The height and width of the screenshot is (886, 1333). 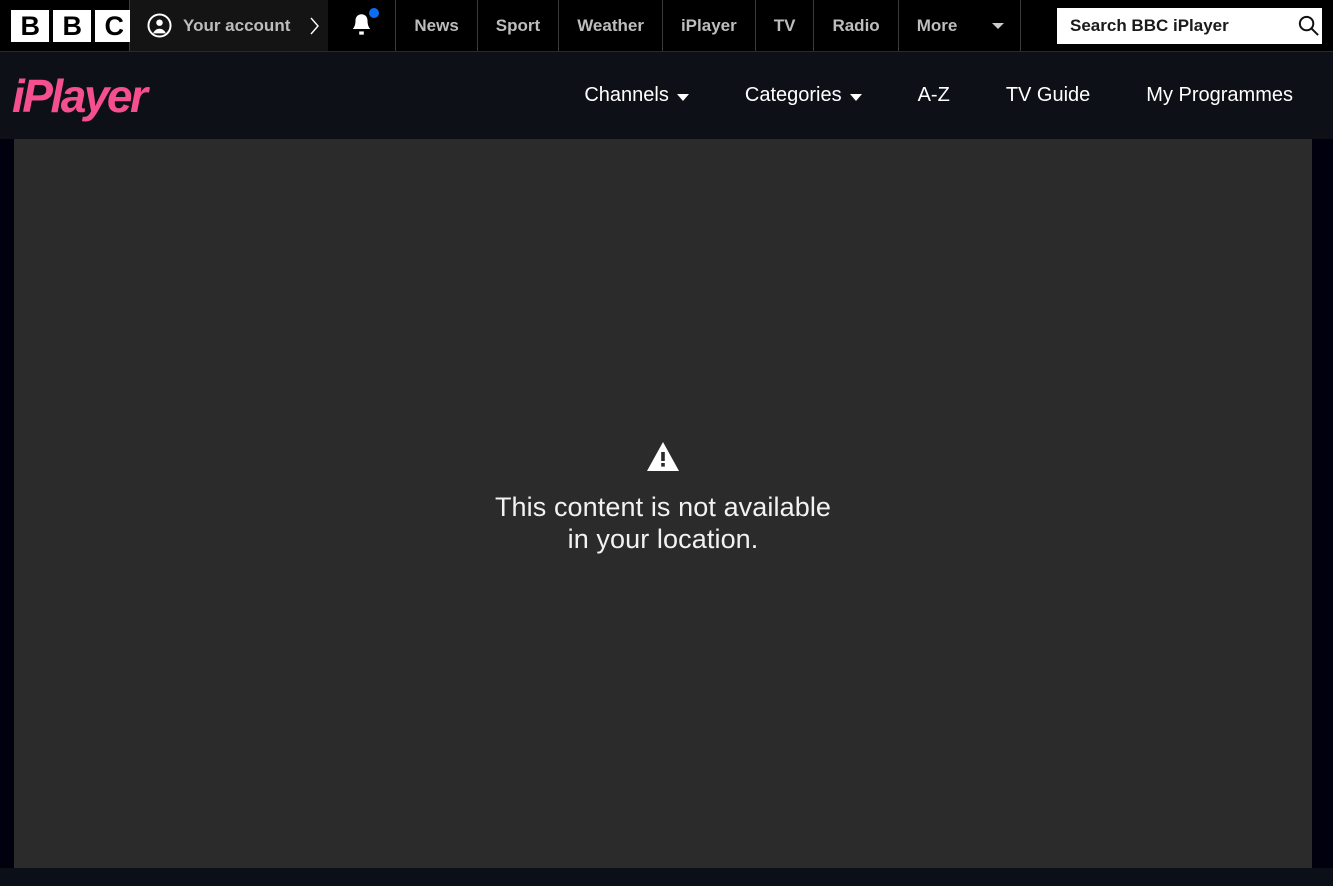 I want to click on bbc-logo: B B C, so click(x=66, y=25).